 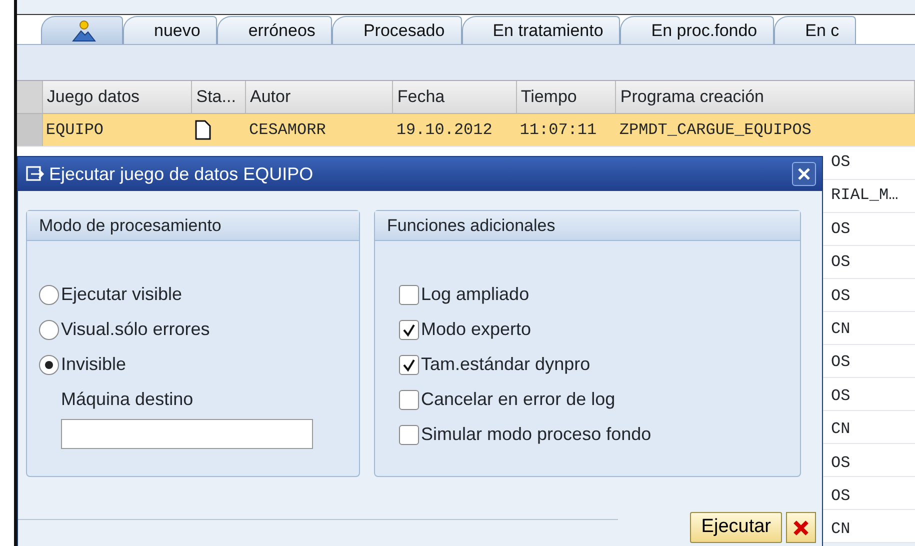 I want to click on tab: En tratamiento, so click(x=541, y=30).